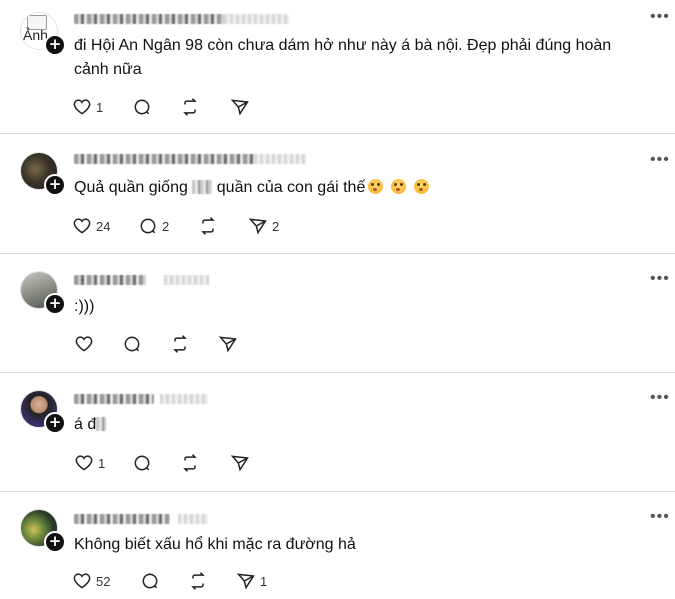 The width and height of the screenshot is (675, 599). I want to click on reply-button: 2, so click(153, 226).